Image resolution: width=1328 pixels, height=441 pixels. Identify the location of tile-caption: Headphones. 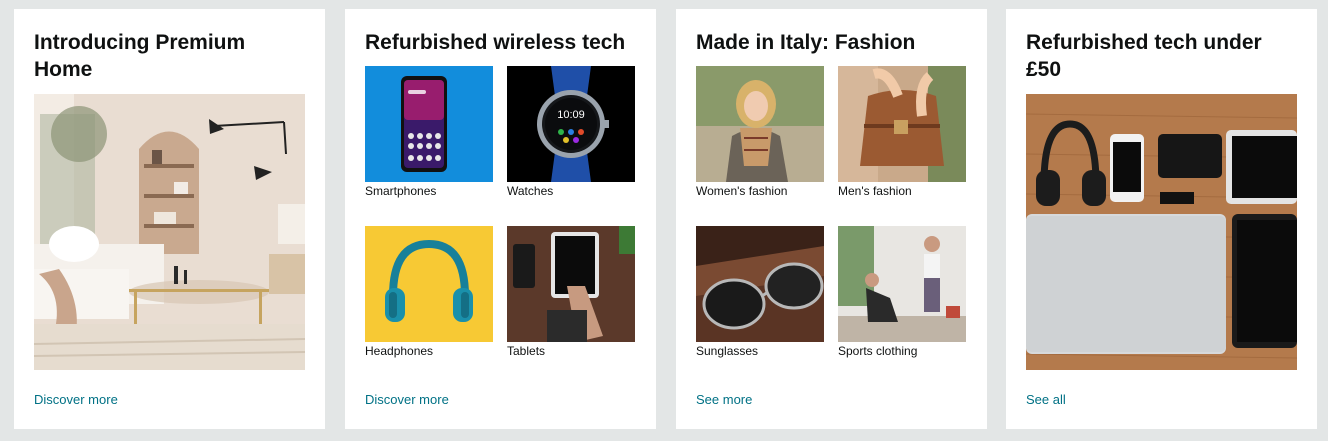
(399, 351).